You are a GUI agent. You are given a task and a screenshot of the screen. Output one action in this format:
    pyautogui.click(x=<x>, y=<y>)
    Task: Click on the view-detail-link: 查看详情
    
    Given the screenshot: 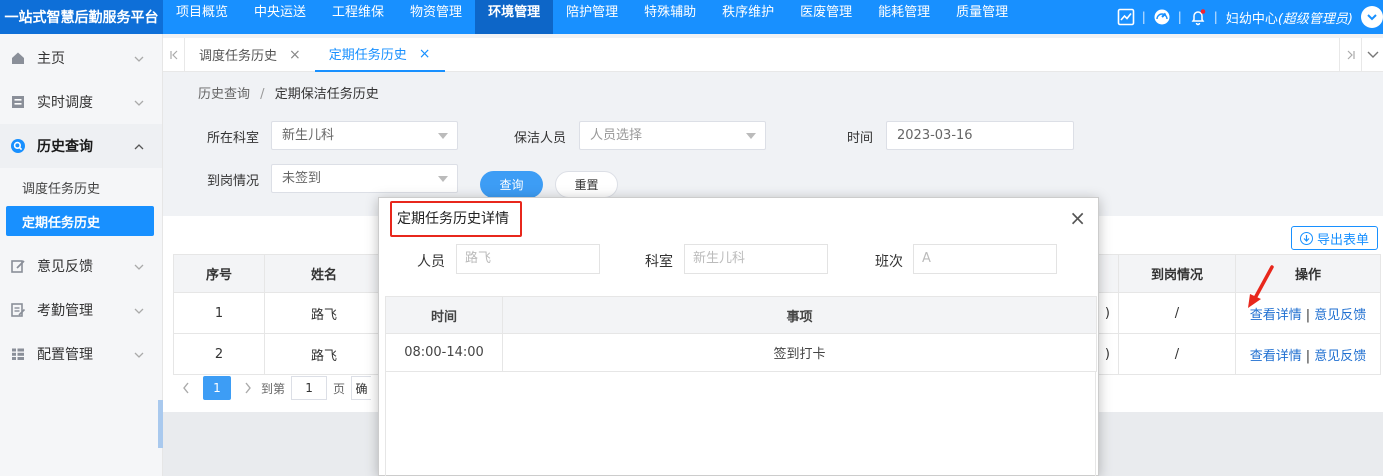 What is the action you would take?
    pyautogui.click(x=1276, y=356)
    